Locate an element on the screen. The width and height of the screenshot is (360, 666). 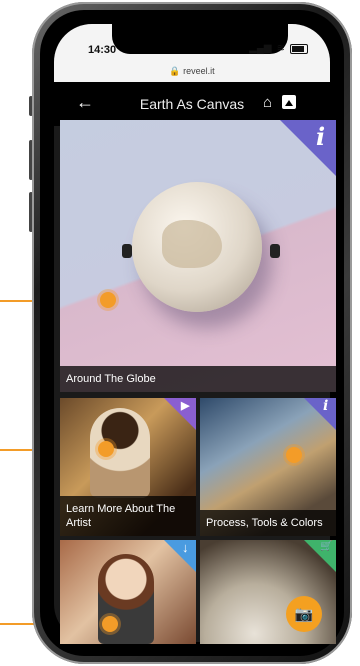
play-badge: ▶ is located at coordinates (180, 414).